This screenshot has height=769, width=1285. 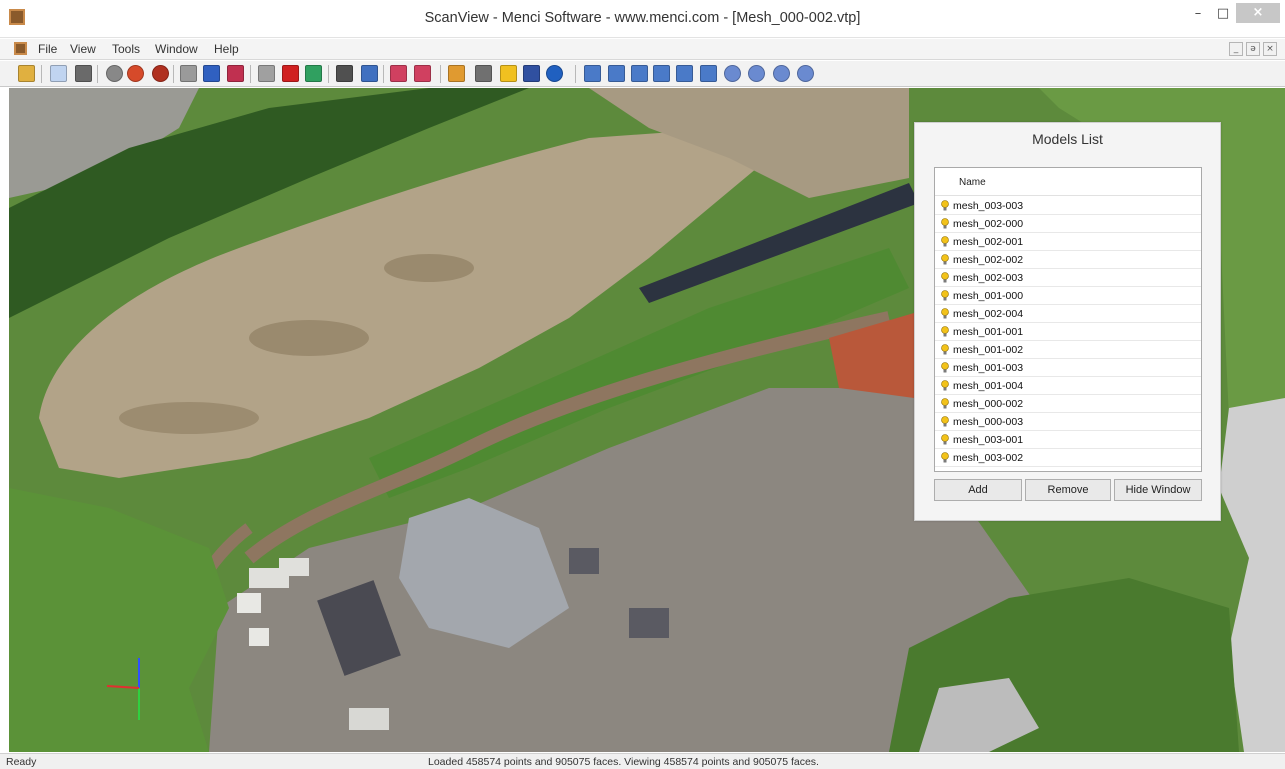 What do you see at coordinates (176, 49) in the screenshot?
I see `menu-window: Window` at bounding box center [176, 49].